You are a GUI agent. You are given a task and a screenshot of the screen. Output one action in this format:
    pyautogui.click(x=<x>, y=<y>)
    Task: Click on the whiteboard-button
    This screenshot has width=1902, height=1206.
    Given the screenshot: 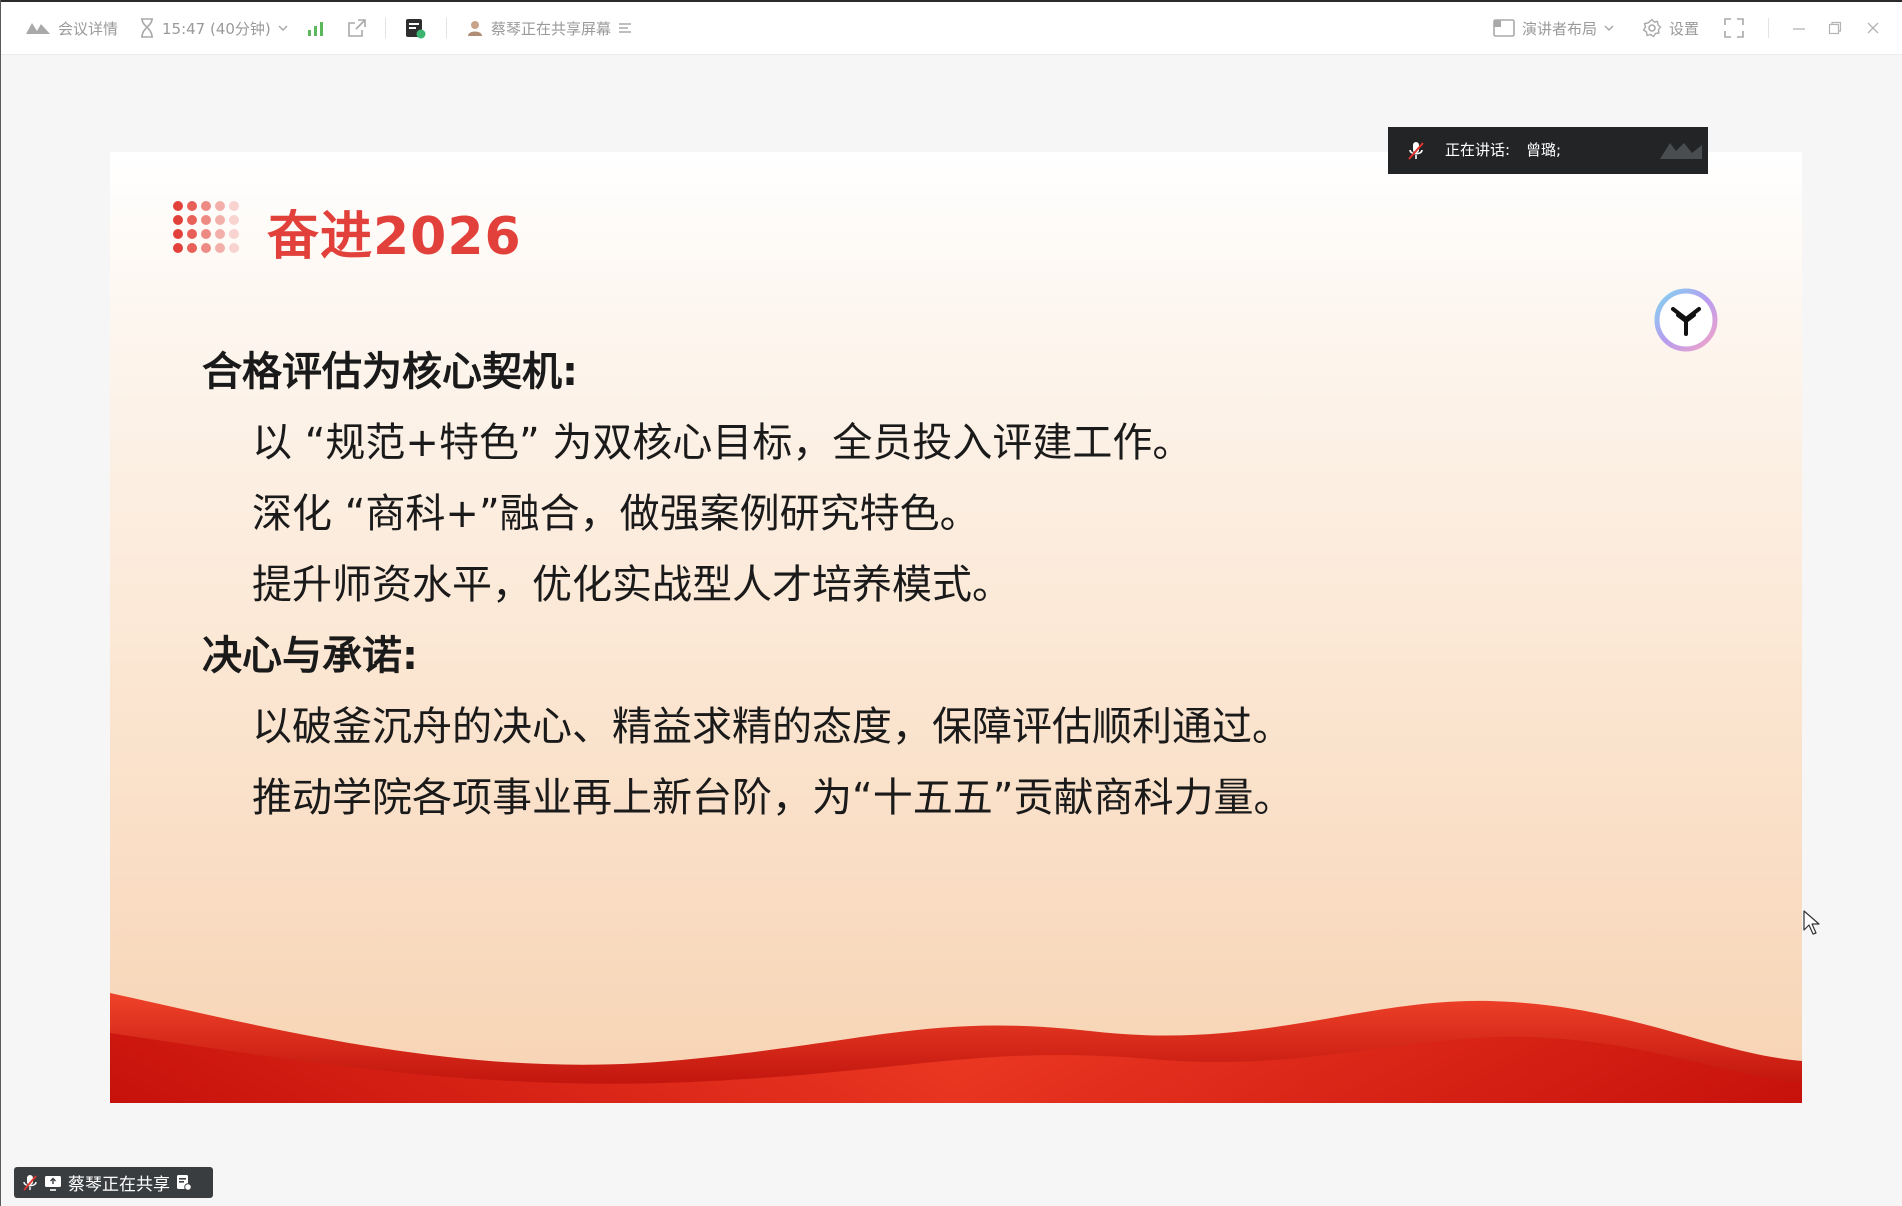 What is the action you would take?
    pyautogui.click(x=415, y=28)
    